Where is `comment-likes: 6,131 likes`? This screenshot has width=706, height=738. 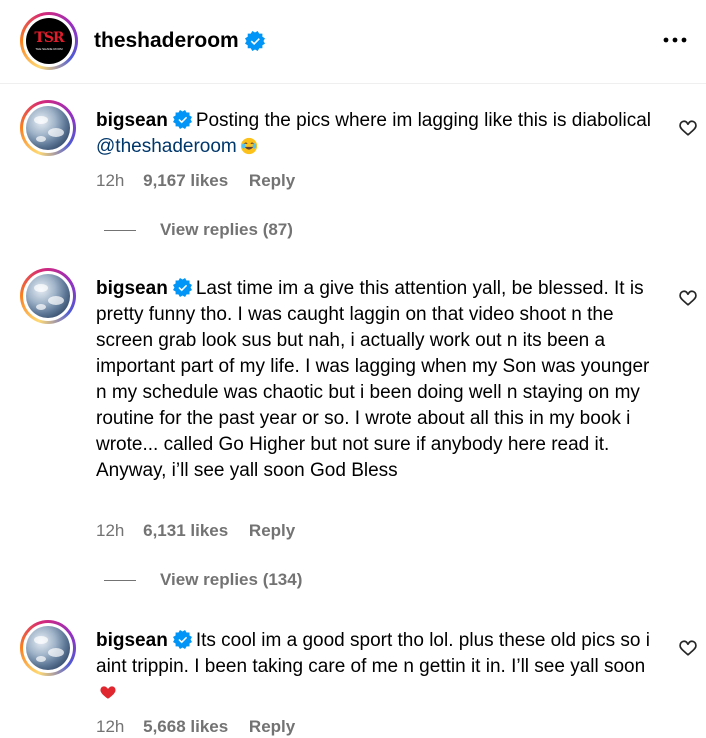 comment-likes: 6,131 likes is located at coordinates (185, 530).